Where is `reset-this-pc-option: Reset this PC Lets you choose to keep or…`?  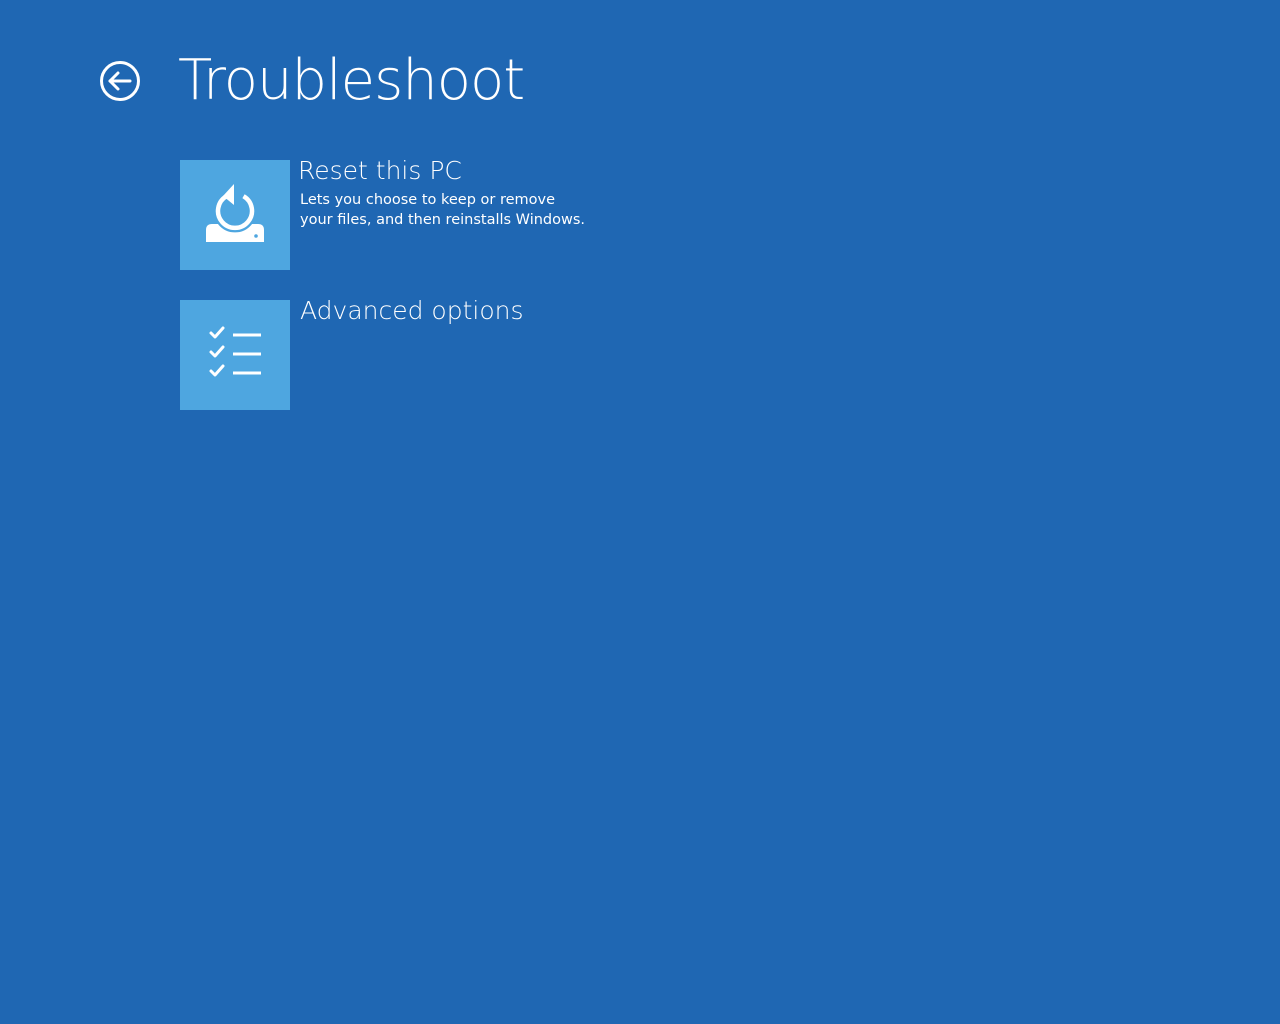
reset-this-pc-option: Reset this PC Lets you choose to keep or… is located at coordinates (460, 213).